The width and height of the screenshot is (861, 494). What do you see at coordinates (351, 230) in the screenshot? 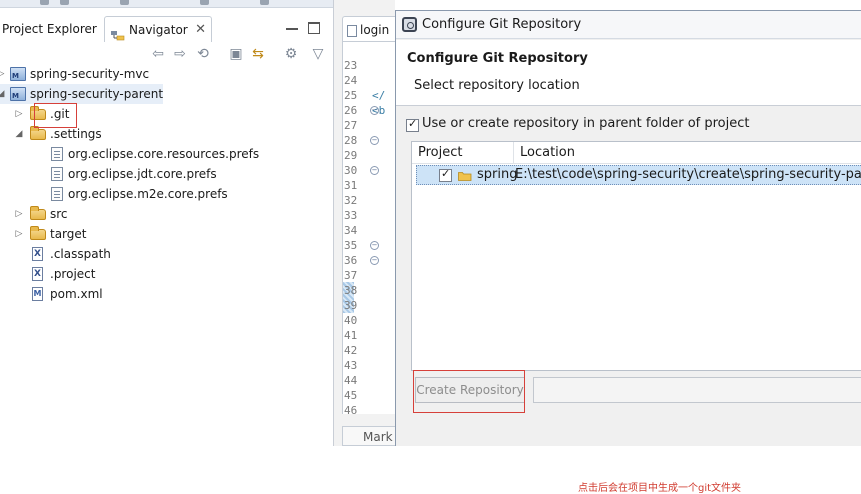
I see `line-number: 34` at bounding box center [351, 230].